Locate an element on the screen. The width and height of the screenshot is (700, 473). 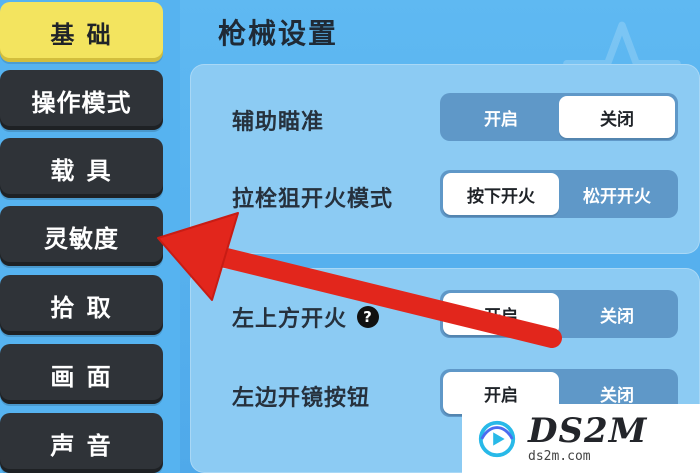
fire-on-release-option: 松开开火 is located at coordinates (617, 194).